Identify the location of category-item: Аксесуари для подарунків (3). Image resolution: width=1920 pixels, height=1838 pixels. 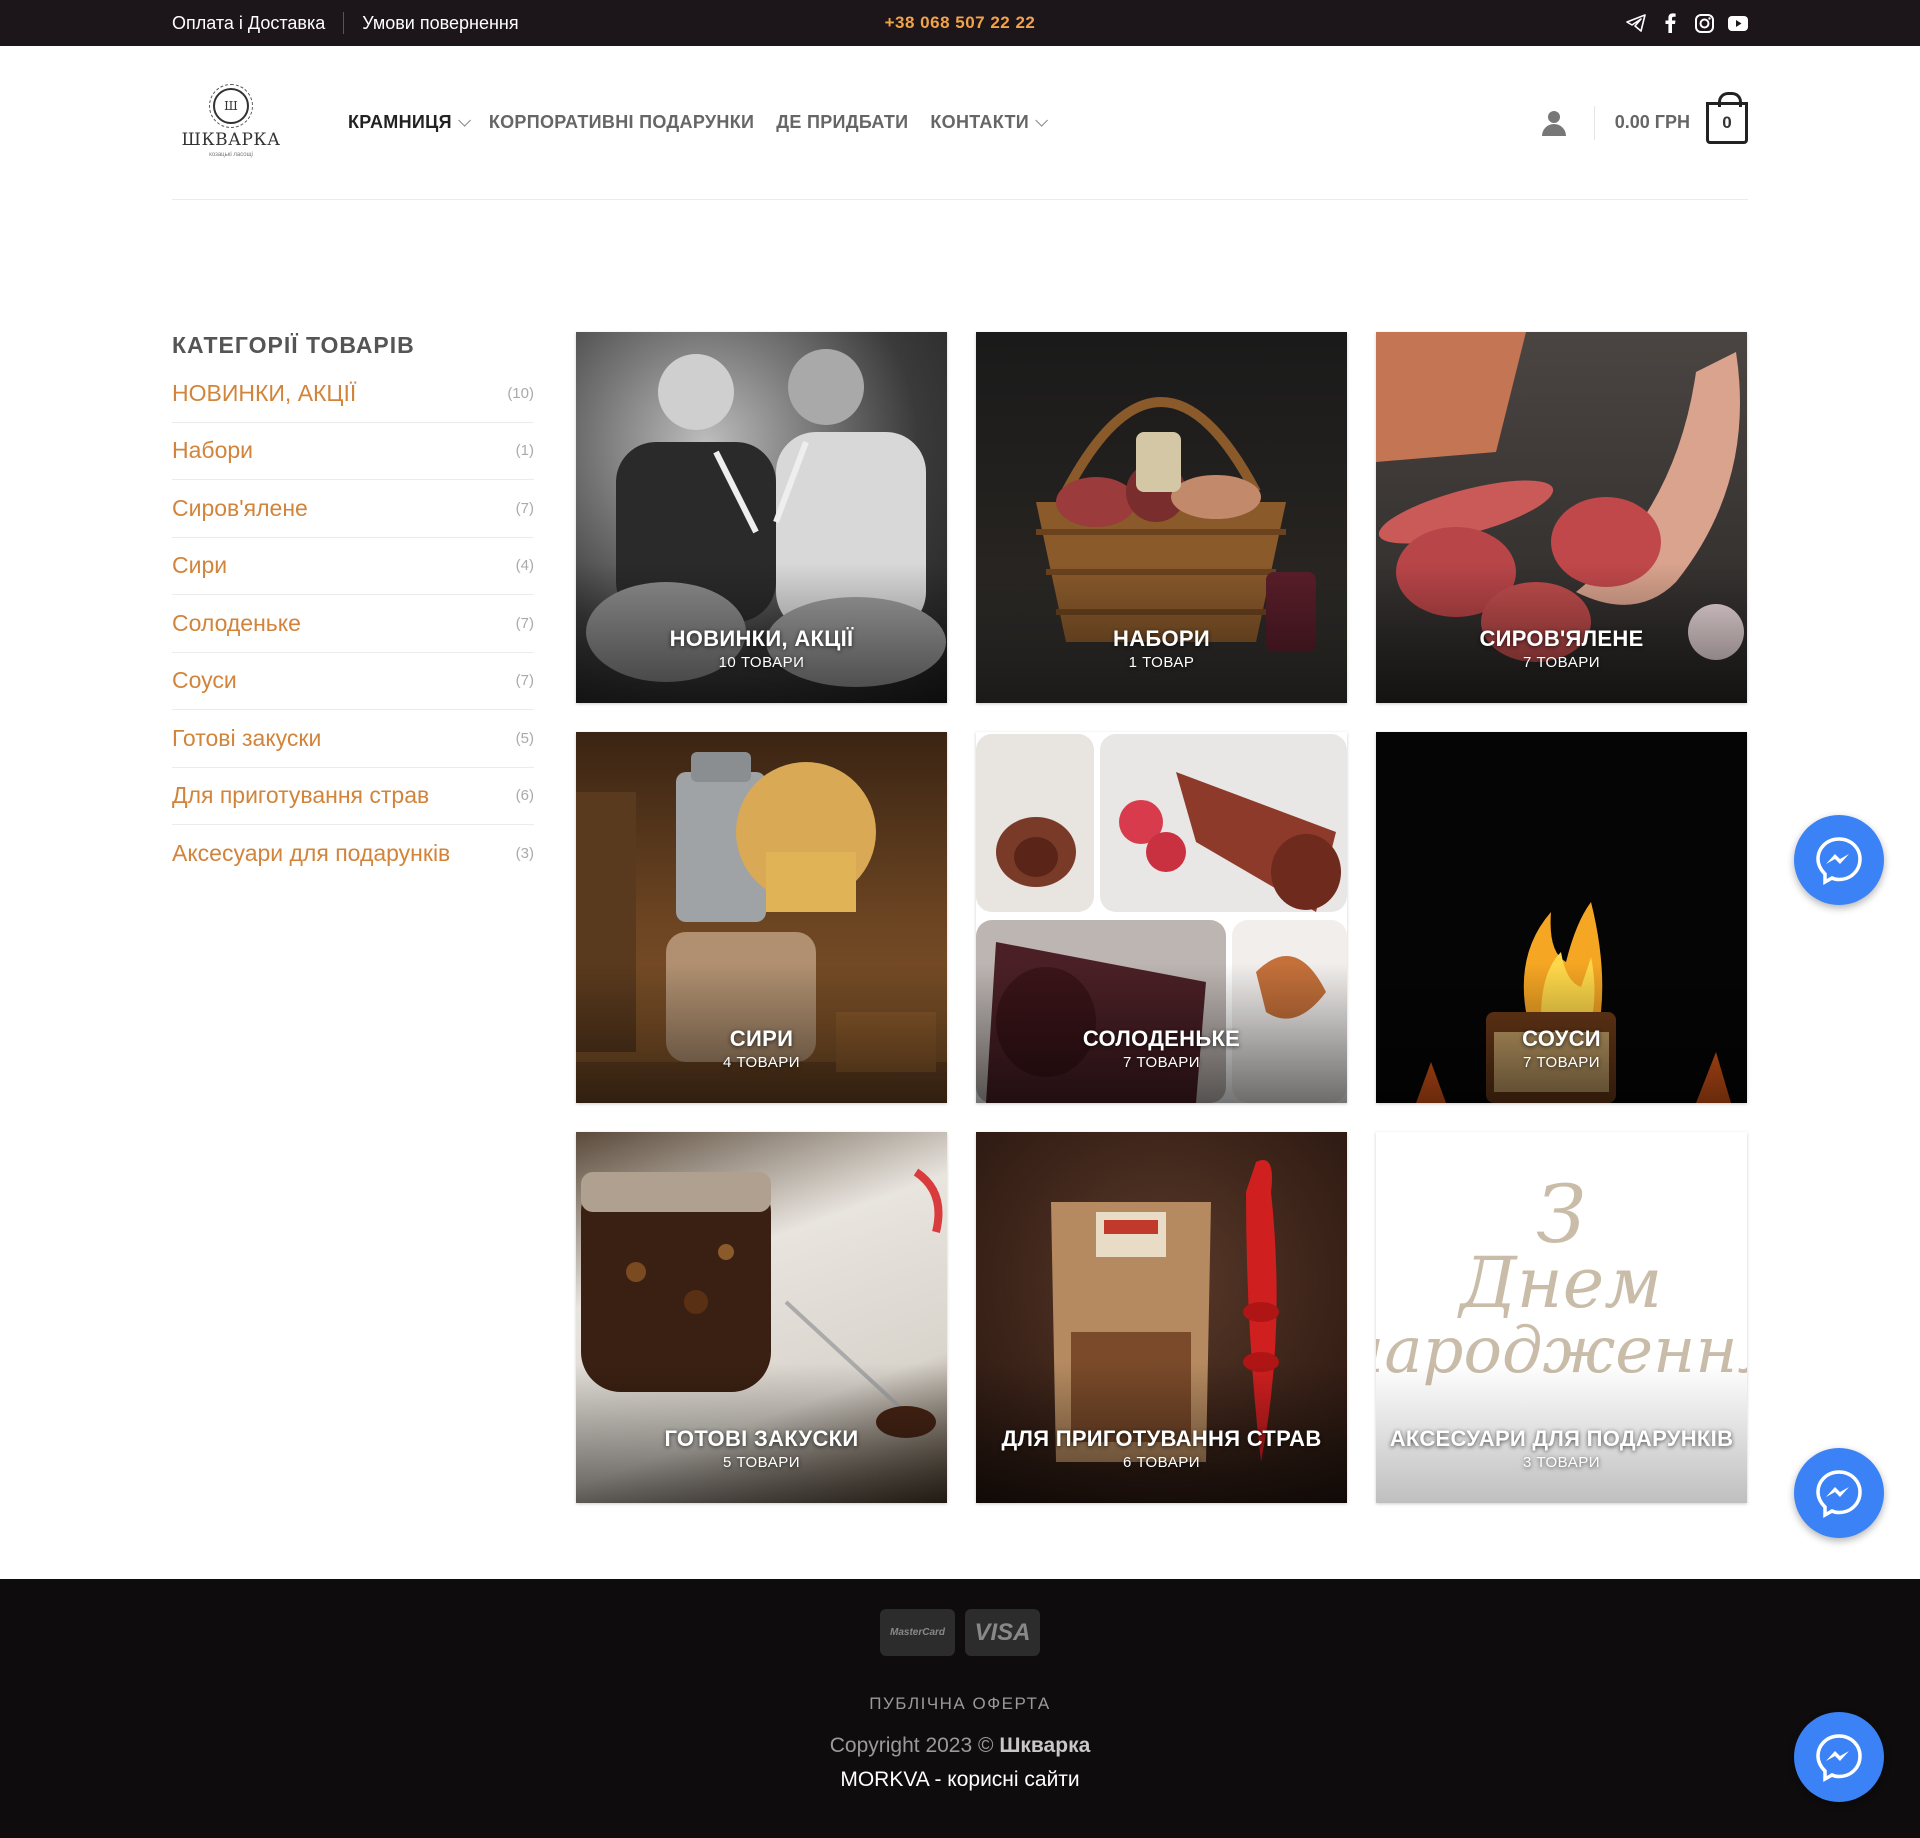
(353, 854).